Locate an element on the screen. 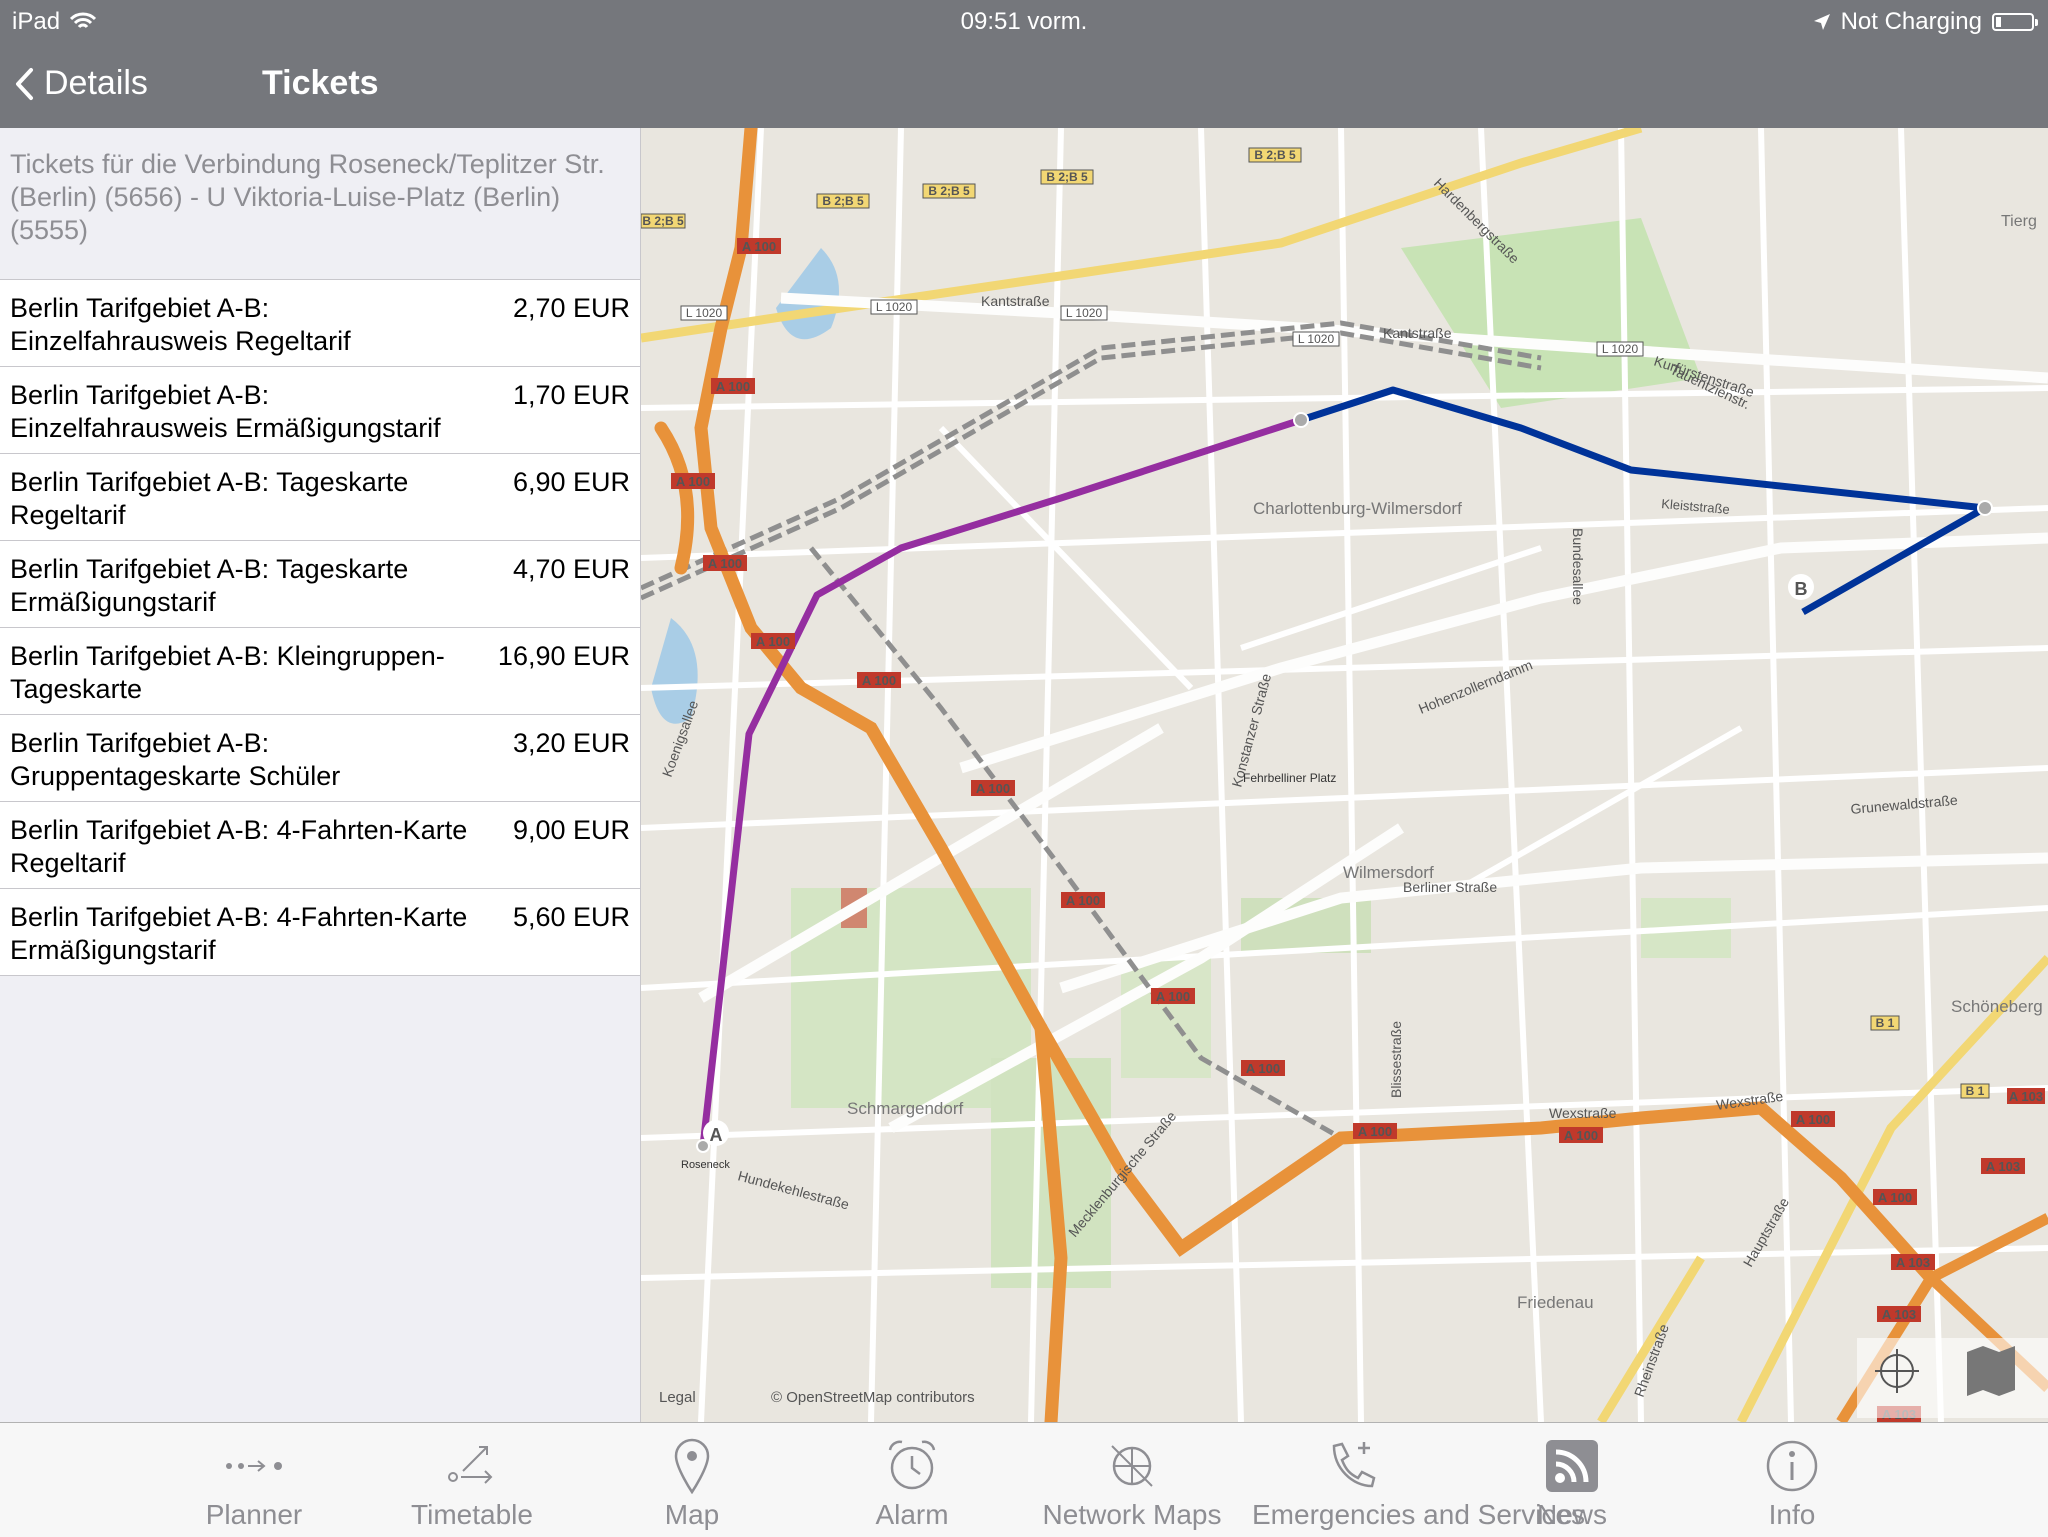  end-marker-label: B is located at coordinates (1801, 589).